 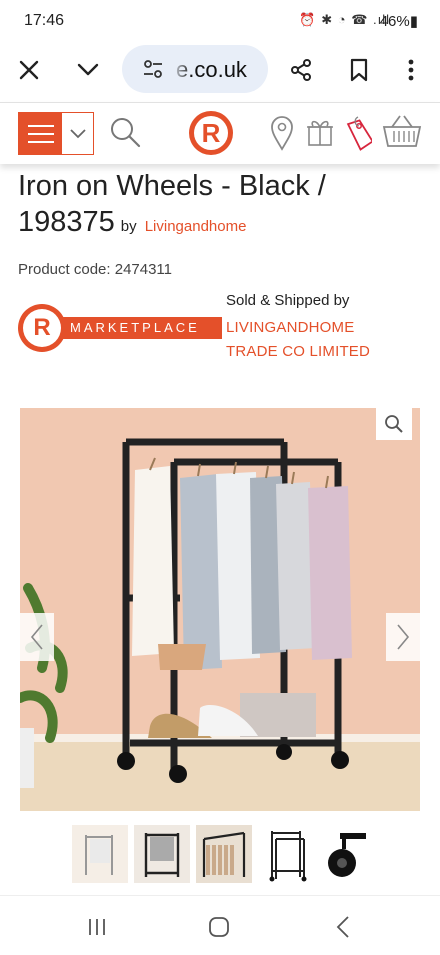 What do you see at coordinates (288, 300) in the screenshot?
I see `sold-by-label: Sold & Shipped by` at bounding box center [288, 300].